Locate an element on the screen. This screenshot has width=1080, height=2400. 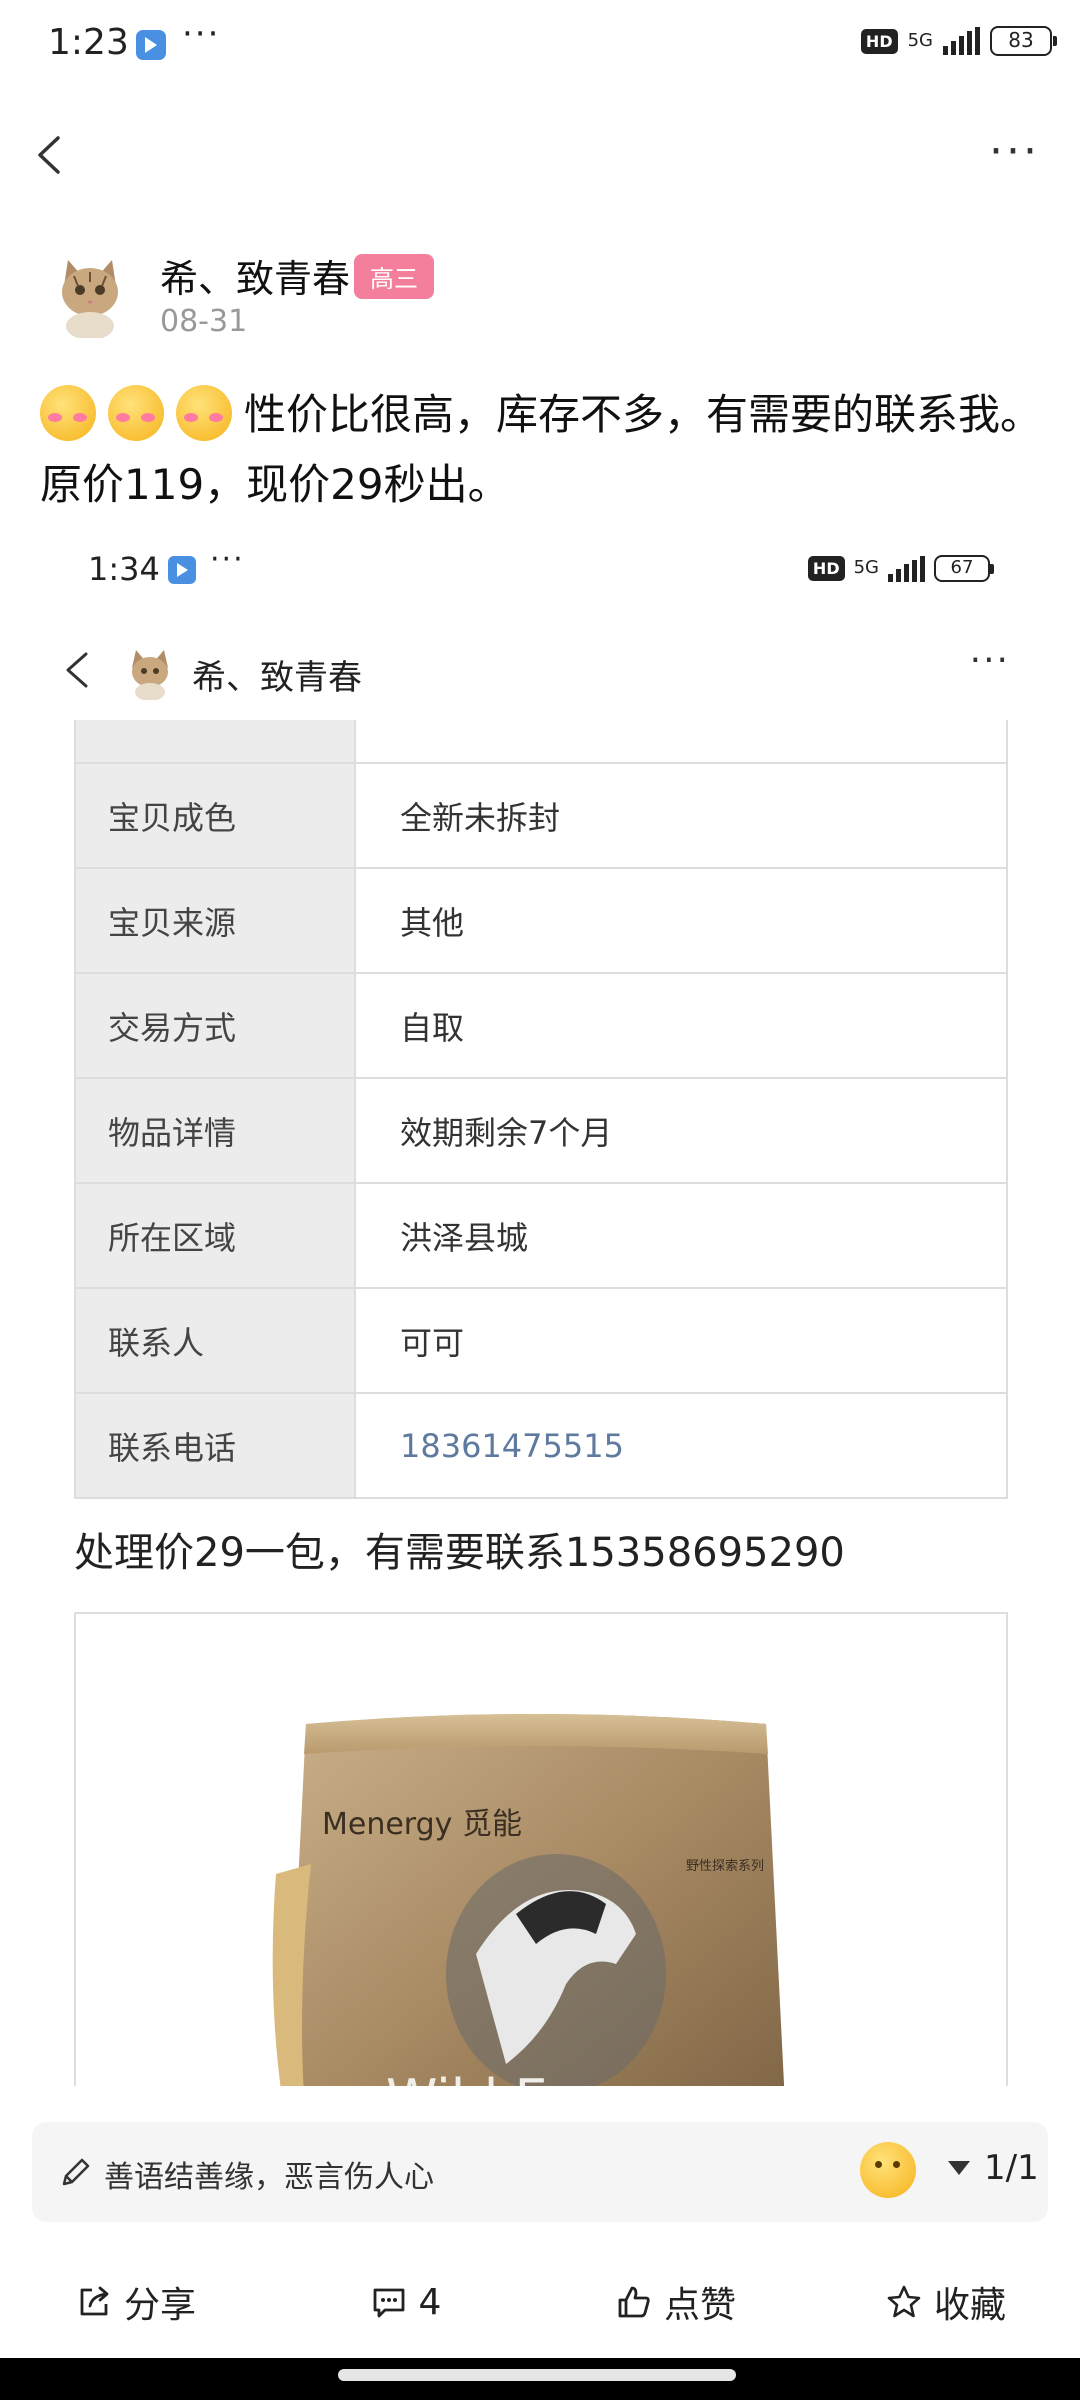
table-value: 洪泽县城 is located at coordinates (464, 1237).